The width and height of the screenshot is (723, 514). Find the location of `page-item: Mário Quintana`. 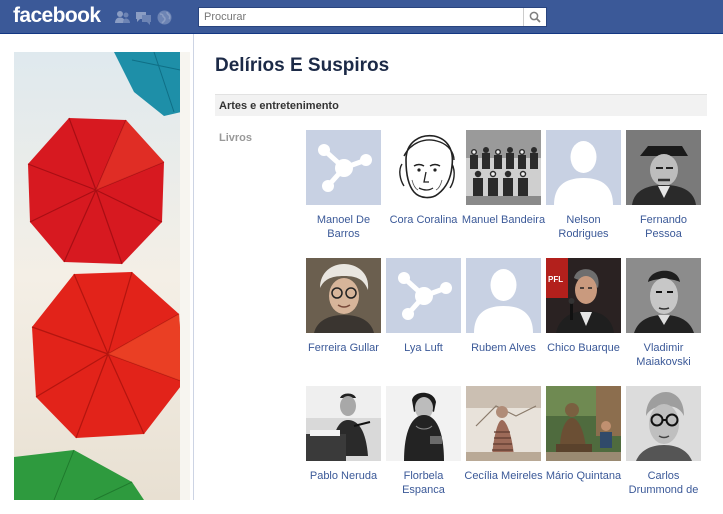

page-item: Mário Quintana is located at coordinates (583, 450).